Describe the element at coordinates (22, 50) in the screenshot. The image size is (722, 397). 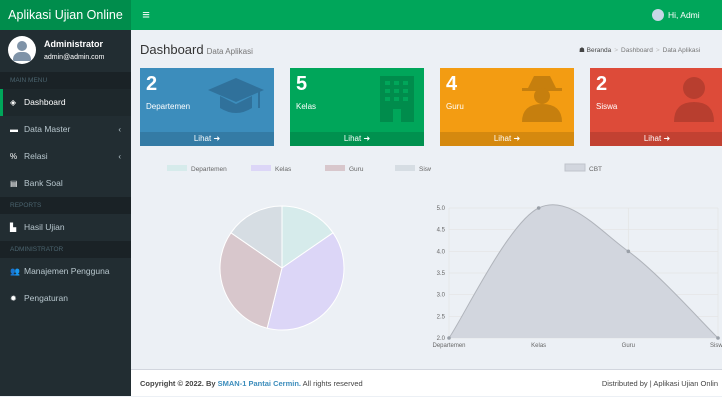
I see `avatar` at that location.